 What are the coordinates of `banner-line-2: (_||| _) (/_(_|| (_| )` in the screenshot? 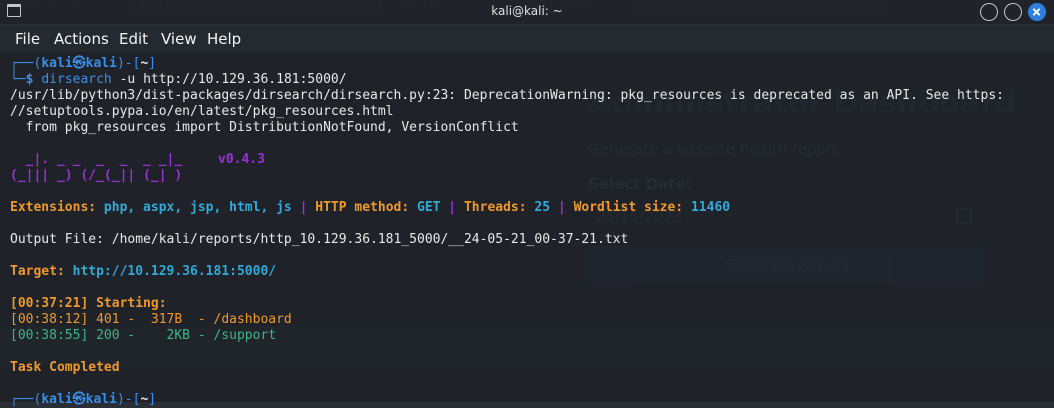 It's located at (96, 175).